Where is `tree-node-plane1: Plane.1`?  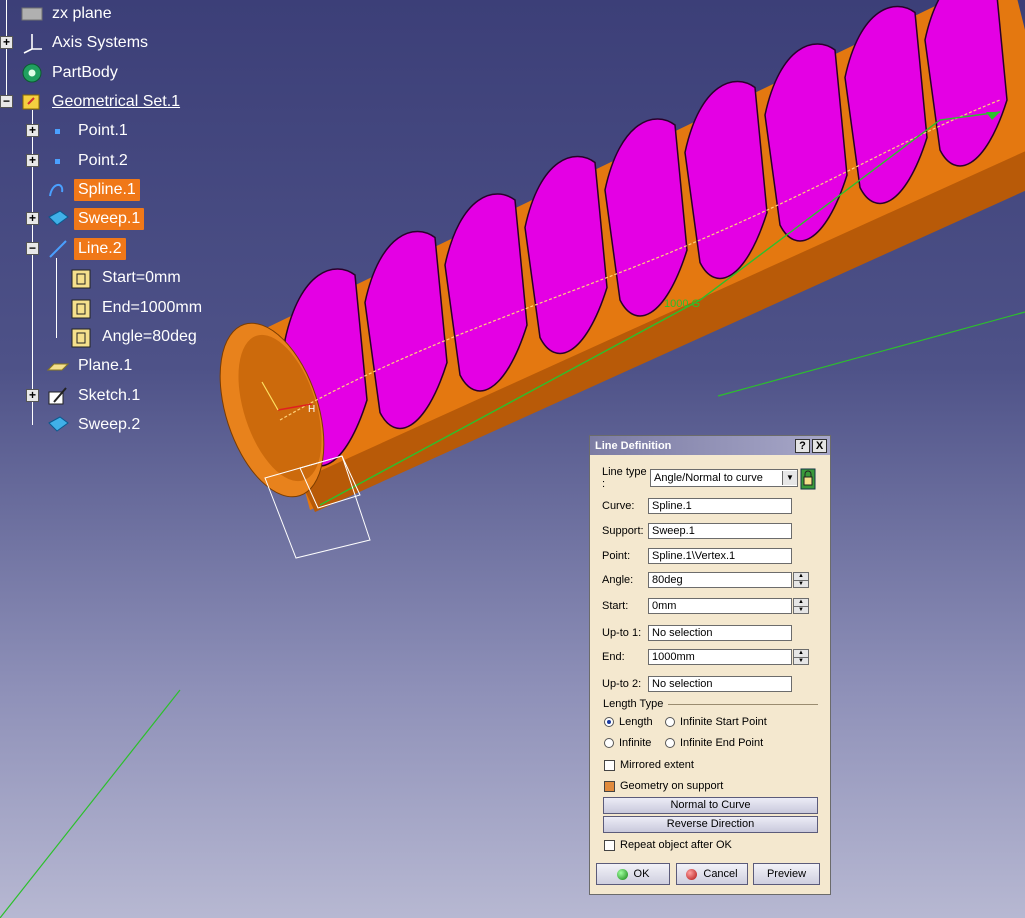 tree-node-plane1: Plane.1 is located at coordinates (91, 366).